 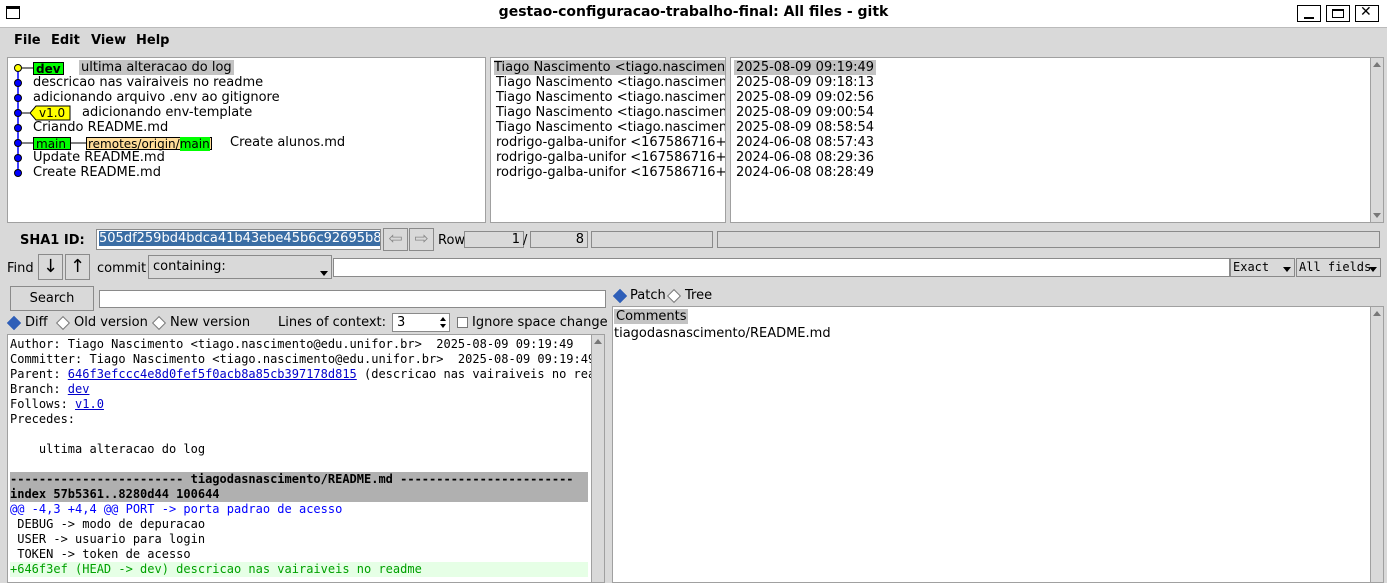 I want to click on tree-label: Tree, so click(x=698, y=295).